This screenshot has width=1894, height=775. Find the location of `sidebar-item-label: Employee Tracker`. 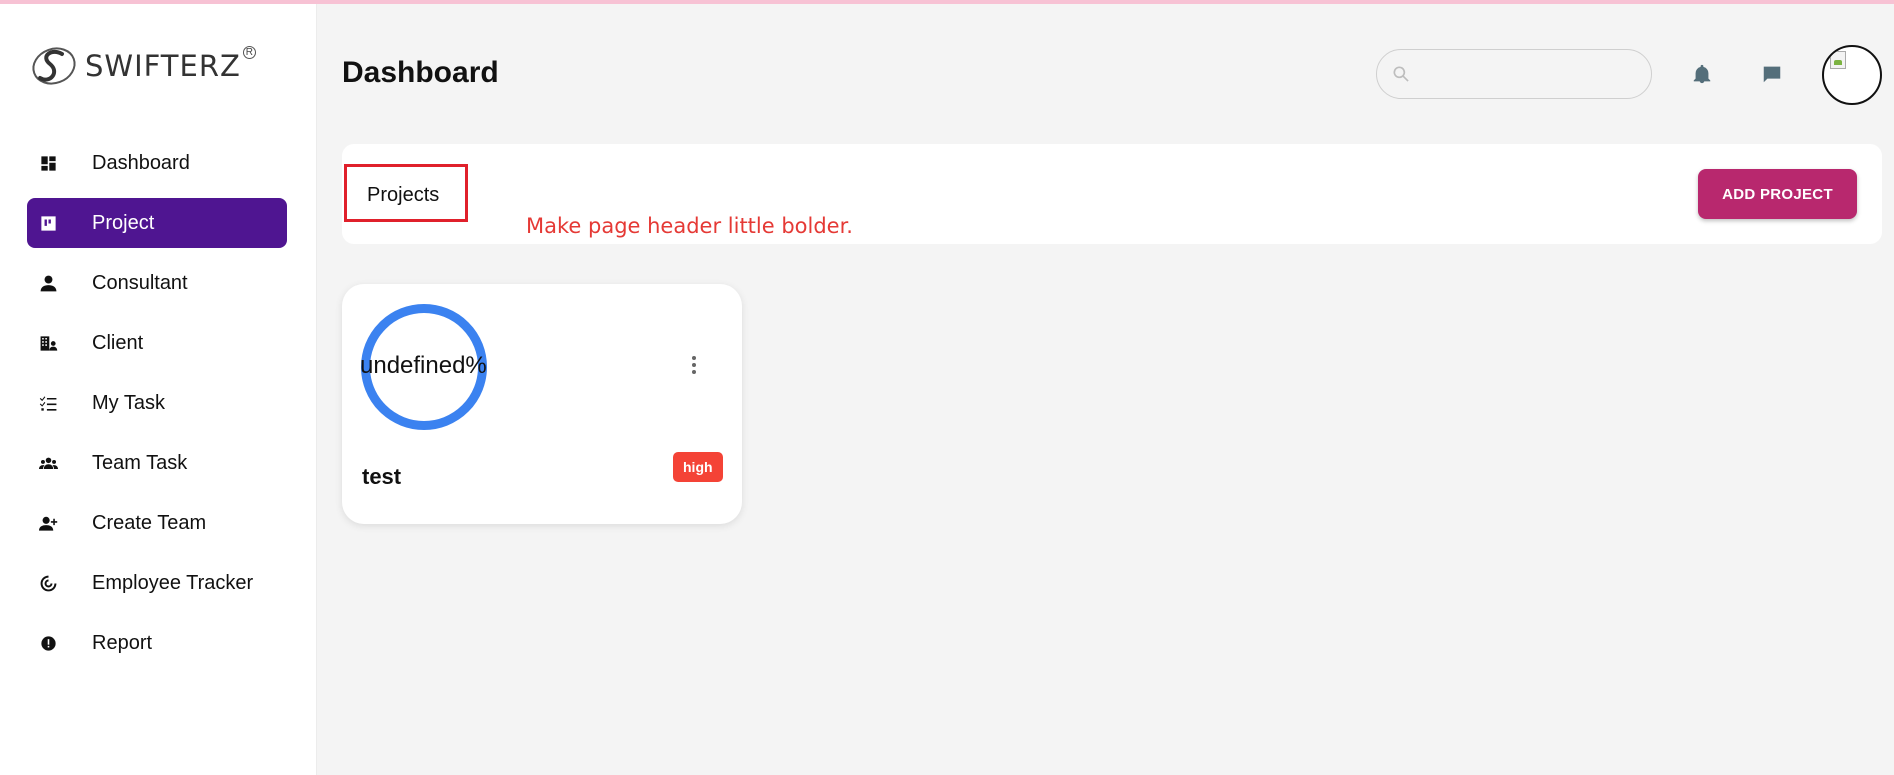

sidebar-item-label: Employee Tracker is located at coordinates (173, 582).